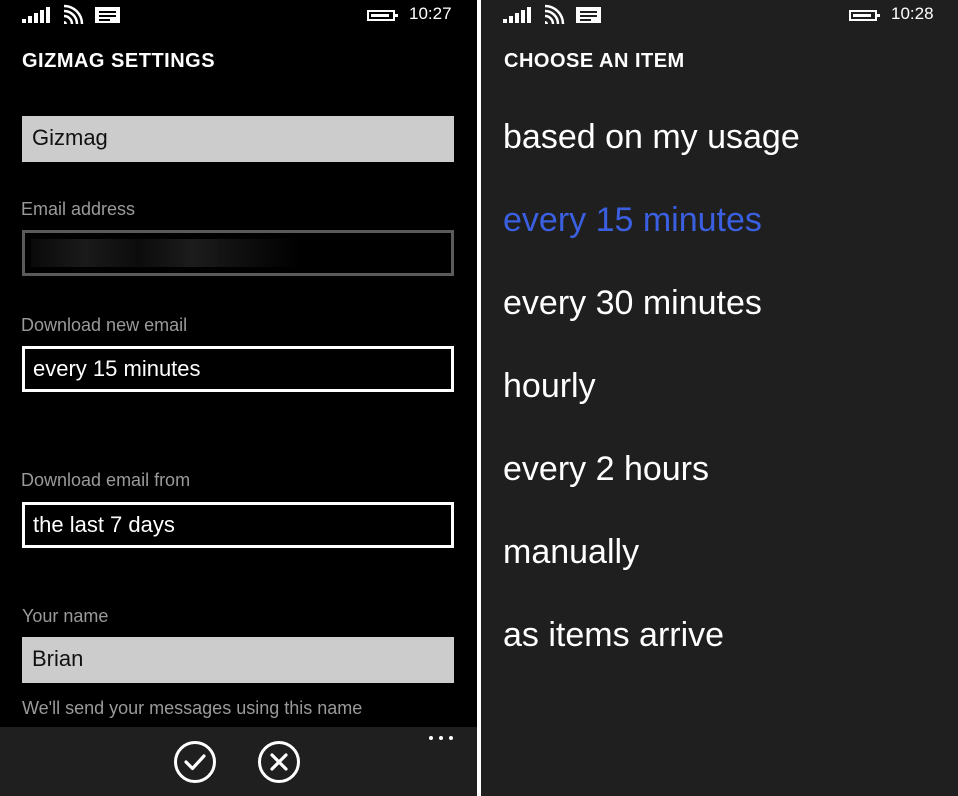 The height and width of the screenshot is (796, 958). I want to click on option-hourly: hourly, so click(549, 386).